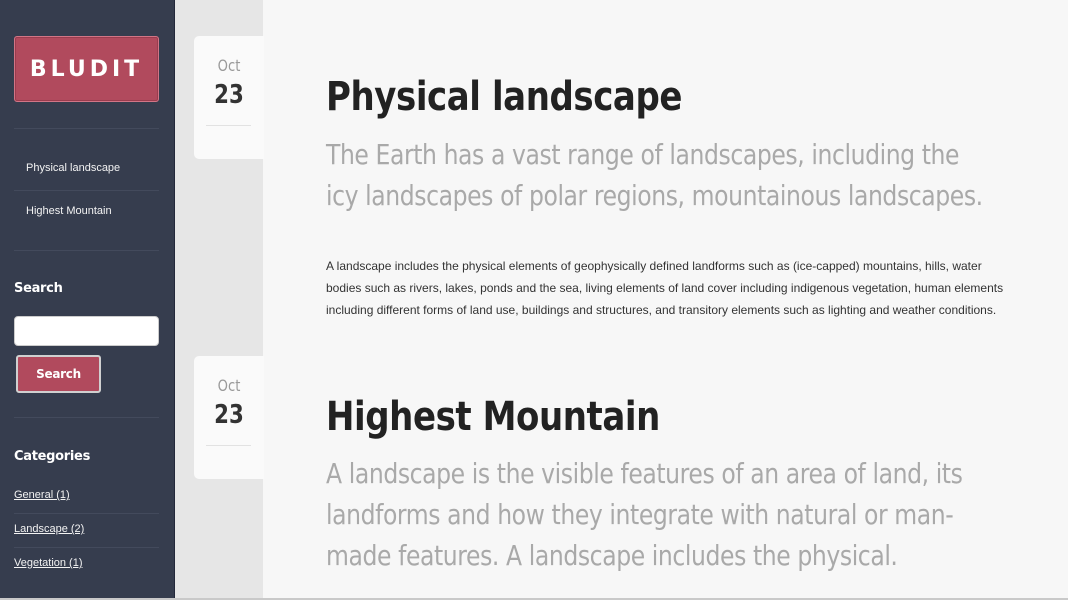 The height and width of the screenshot is (600, 1068). I want to click on search-input, so click(86, 331).